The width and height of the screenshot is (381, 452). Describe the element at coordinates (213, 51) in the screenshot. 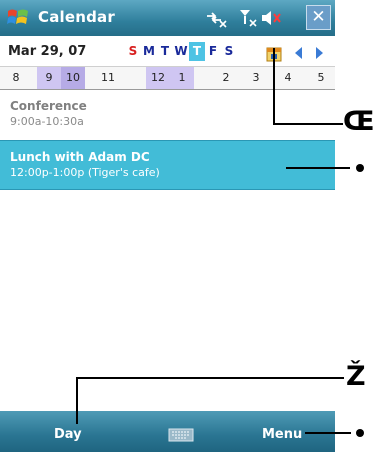

I see `weekday-friday: F` at that location.